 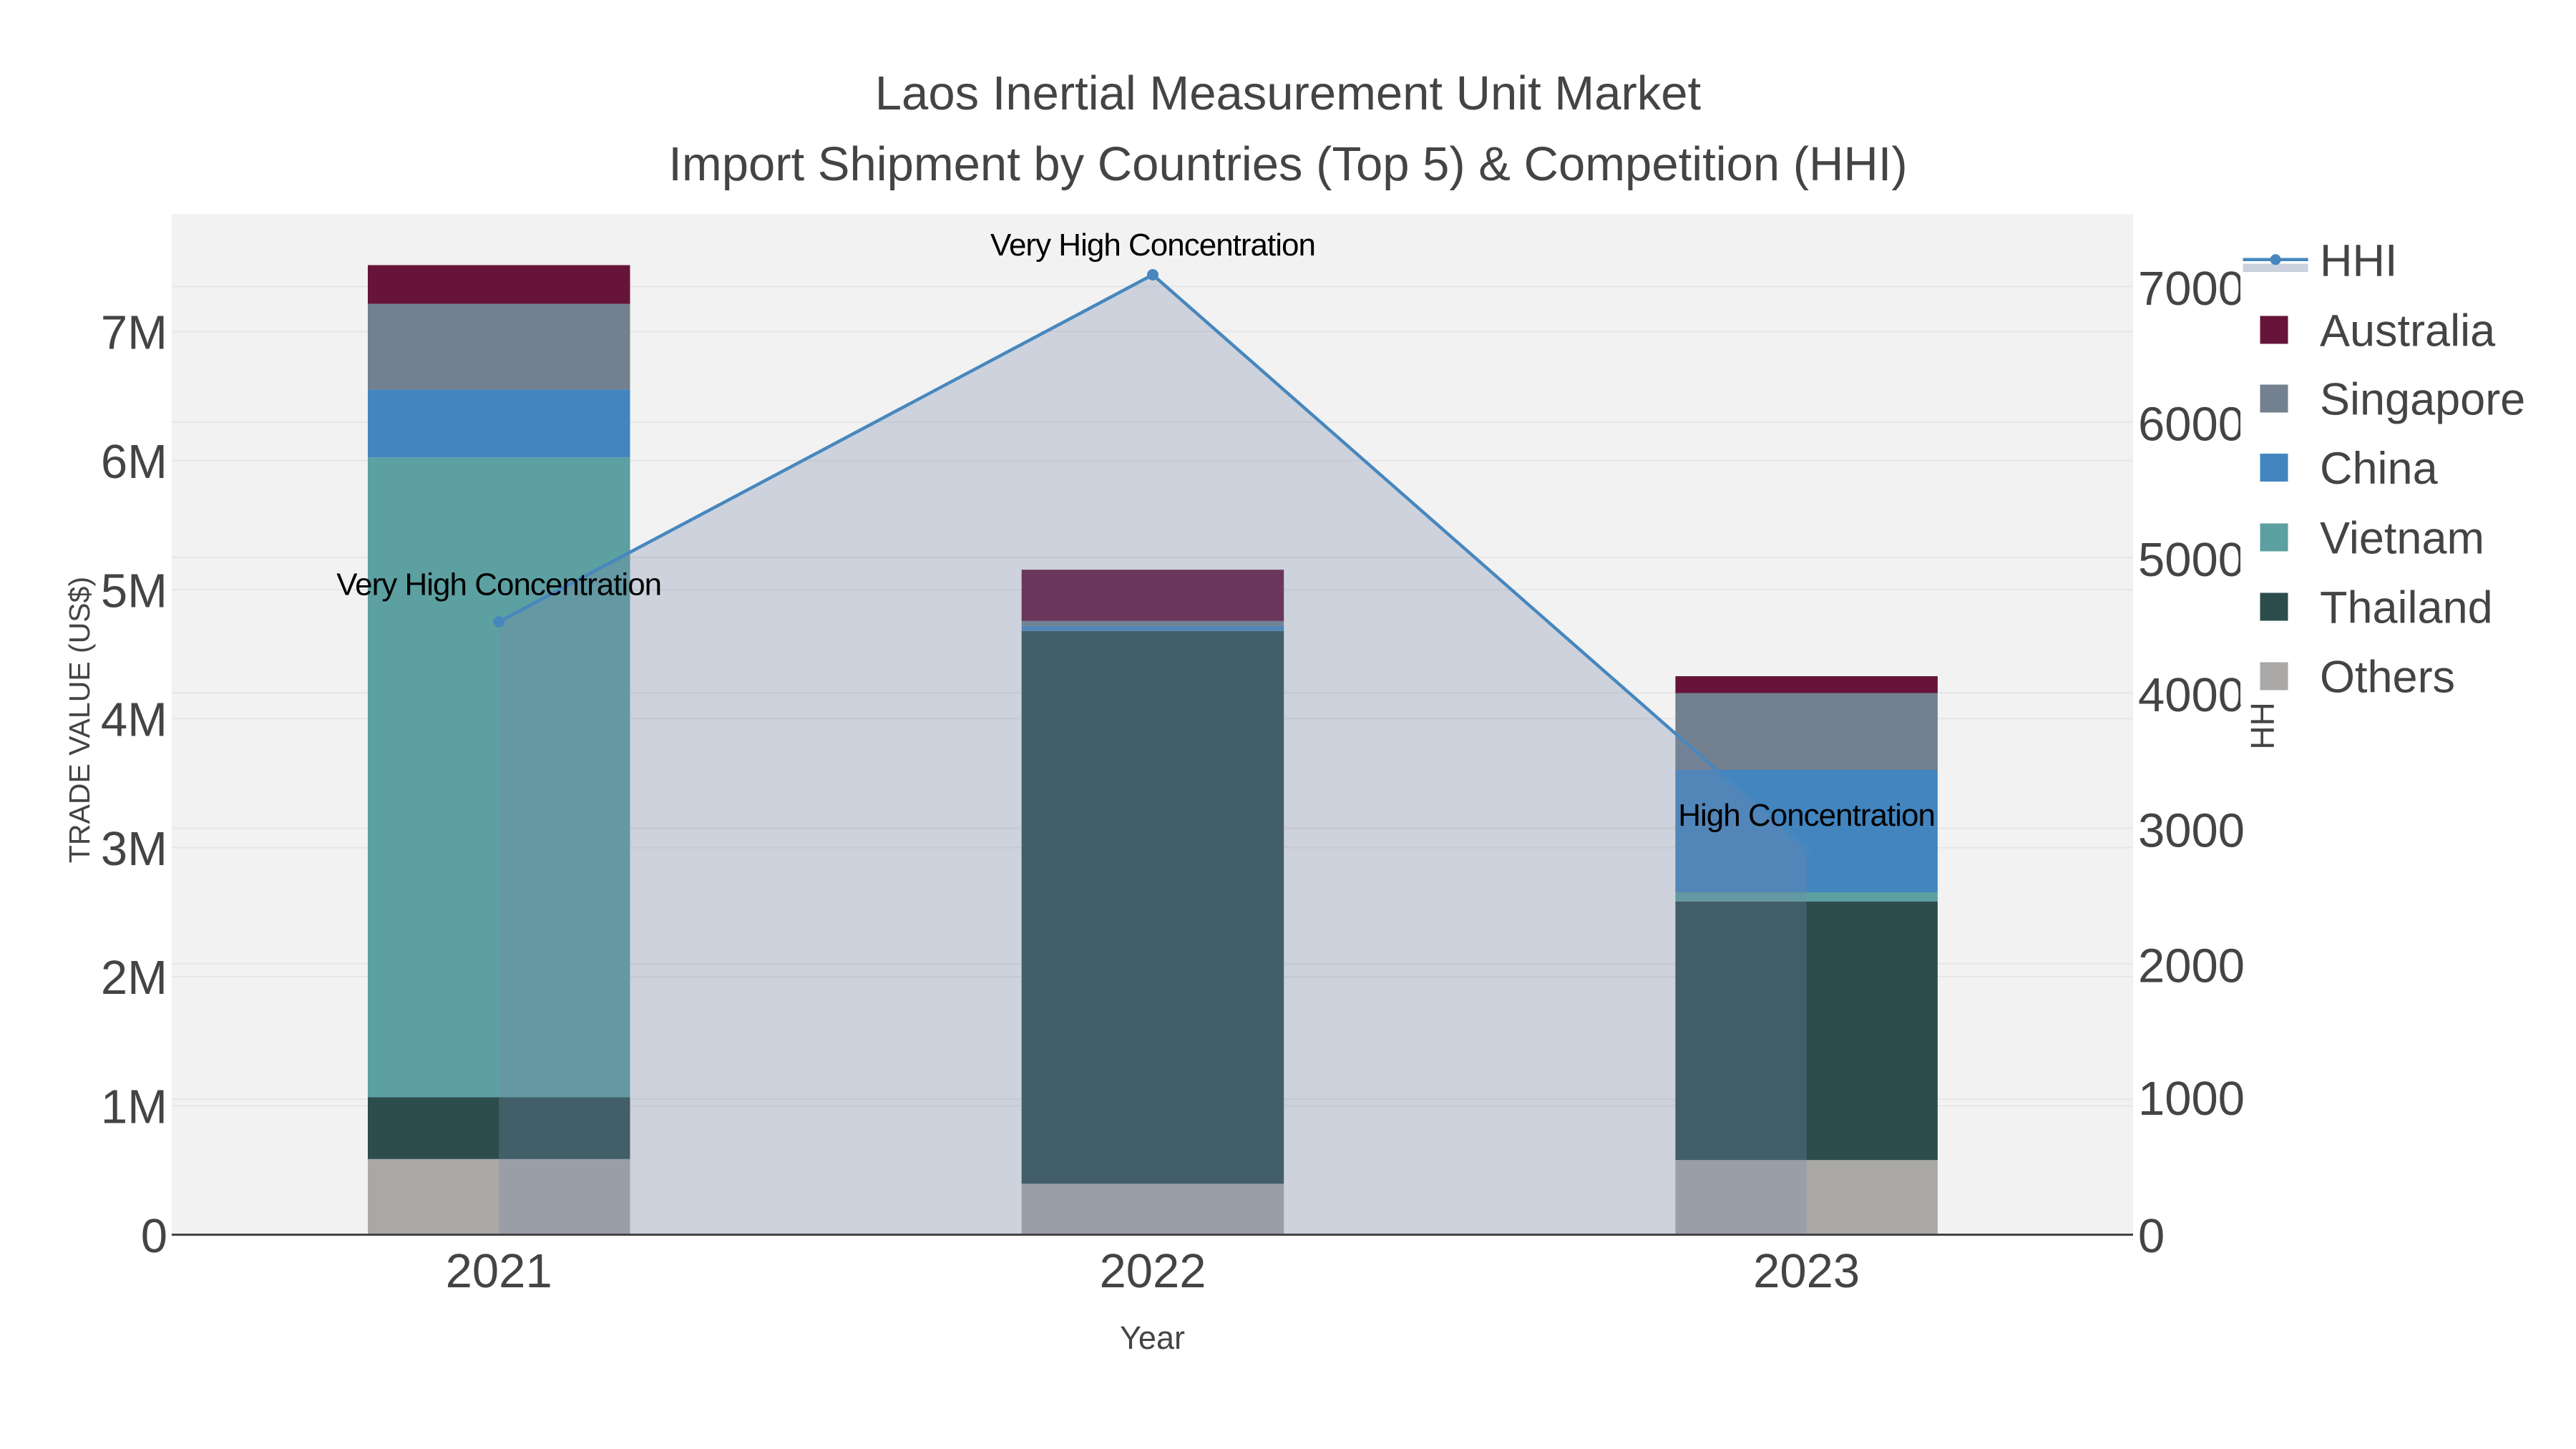 What do you see at coordinates (1806, 1271) in the screenshot?
I see `svg-text: 2023` at bounding box center [1806, 1271].